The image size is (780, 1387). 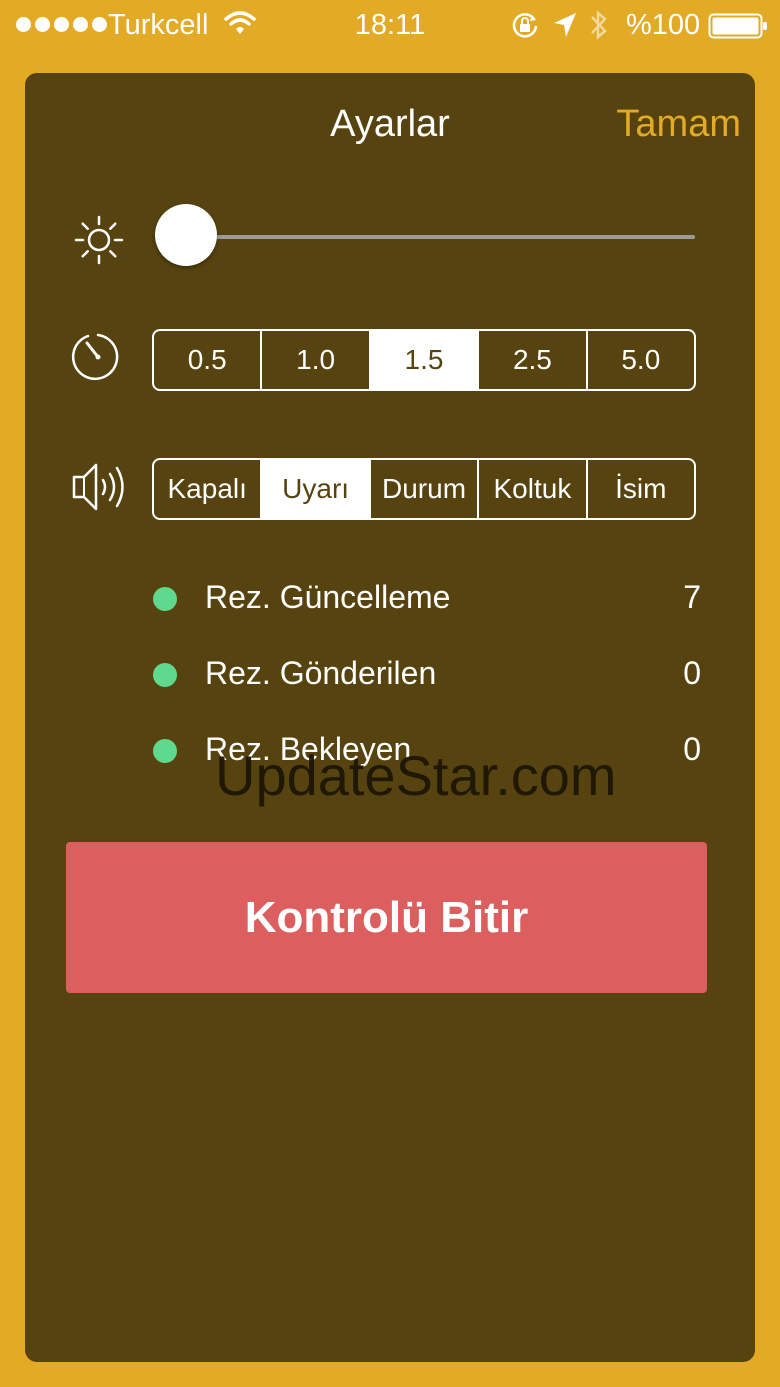 What do you see at coordinates (99, 240) in the screenshot?
I see `sun-icon` at bounding box center [99, 240].